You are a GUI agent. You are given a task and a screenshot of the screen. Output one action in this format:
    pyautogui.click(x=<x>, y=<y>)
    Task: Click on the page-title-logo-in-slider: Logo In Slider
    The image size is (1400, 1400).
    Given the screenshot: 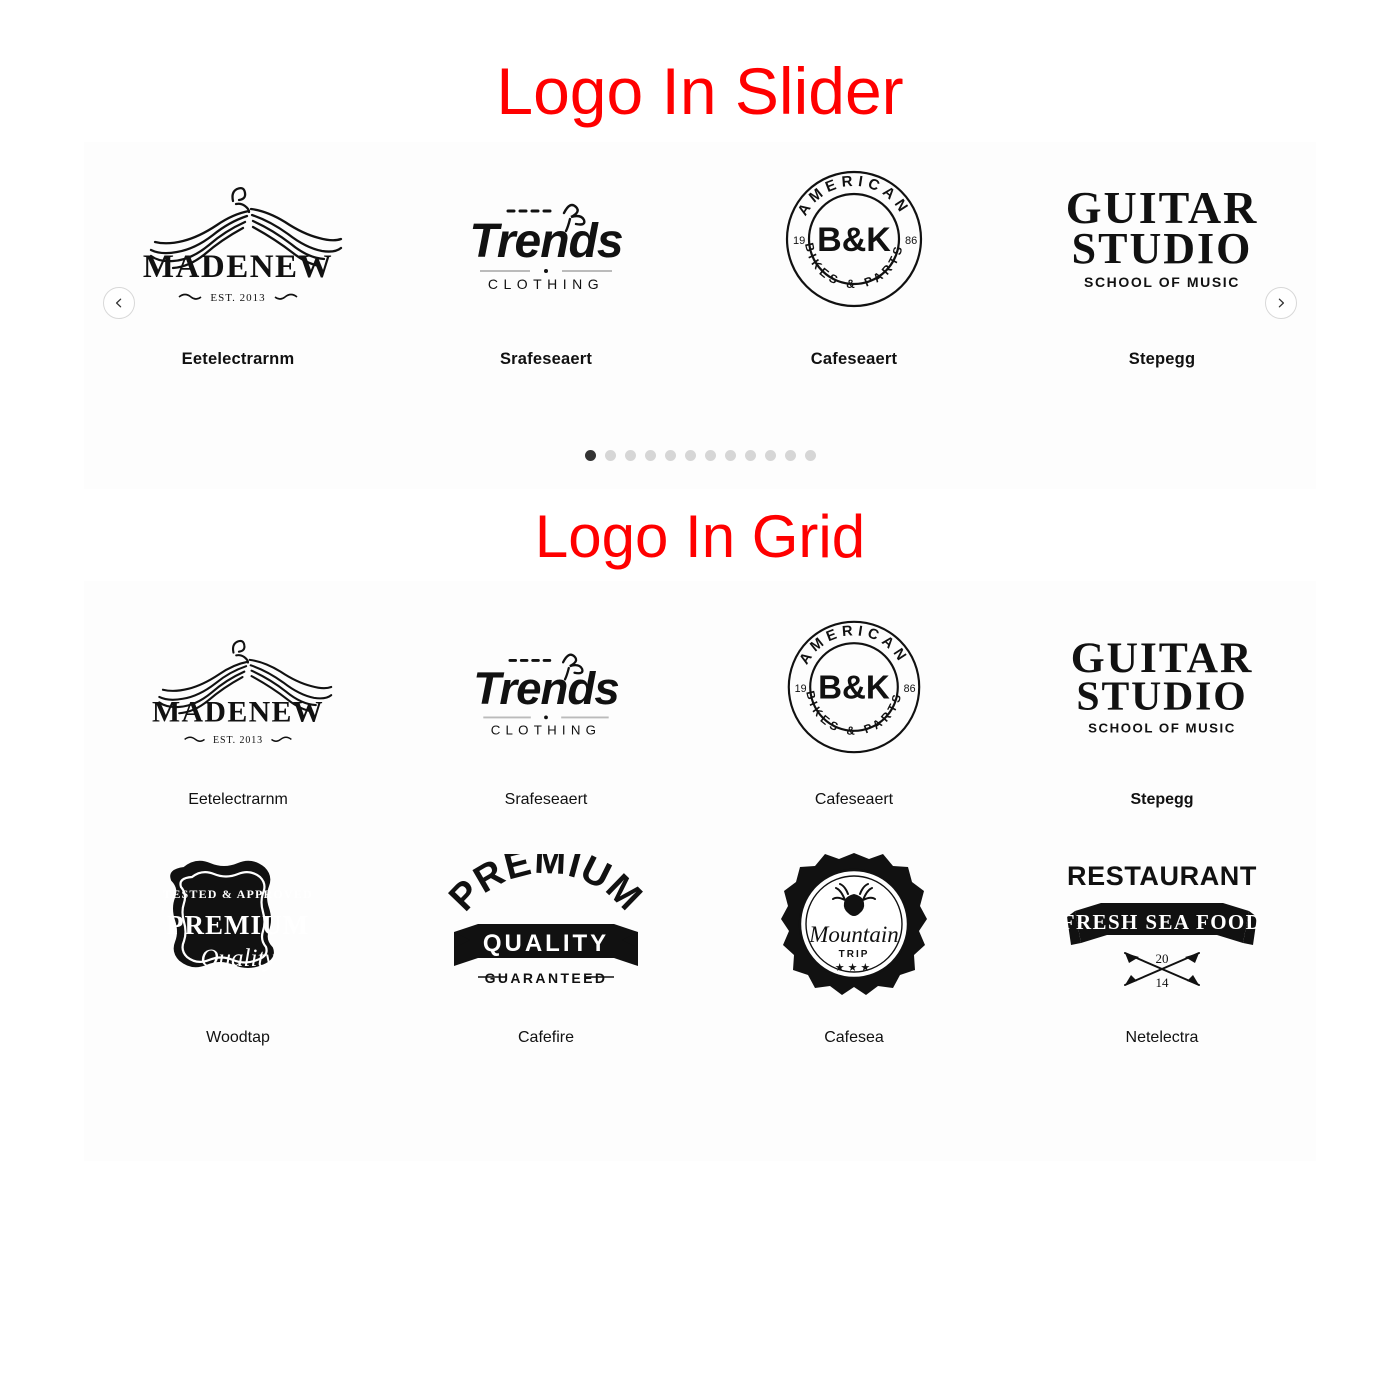 What is the action you would take?
    pyautogui.click(x=700, y=91)
    